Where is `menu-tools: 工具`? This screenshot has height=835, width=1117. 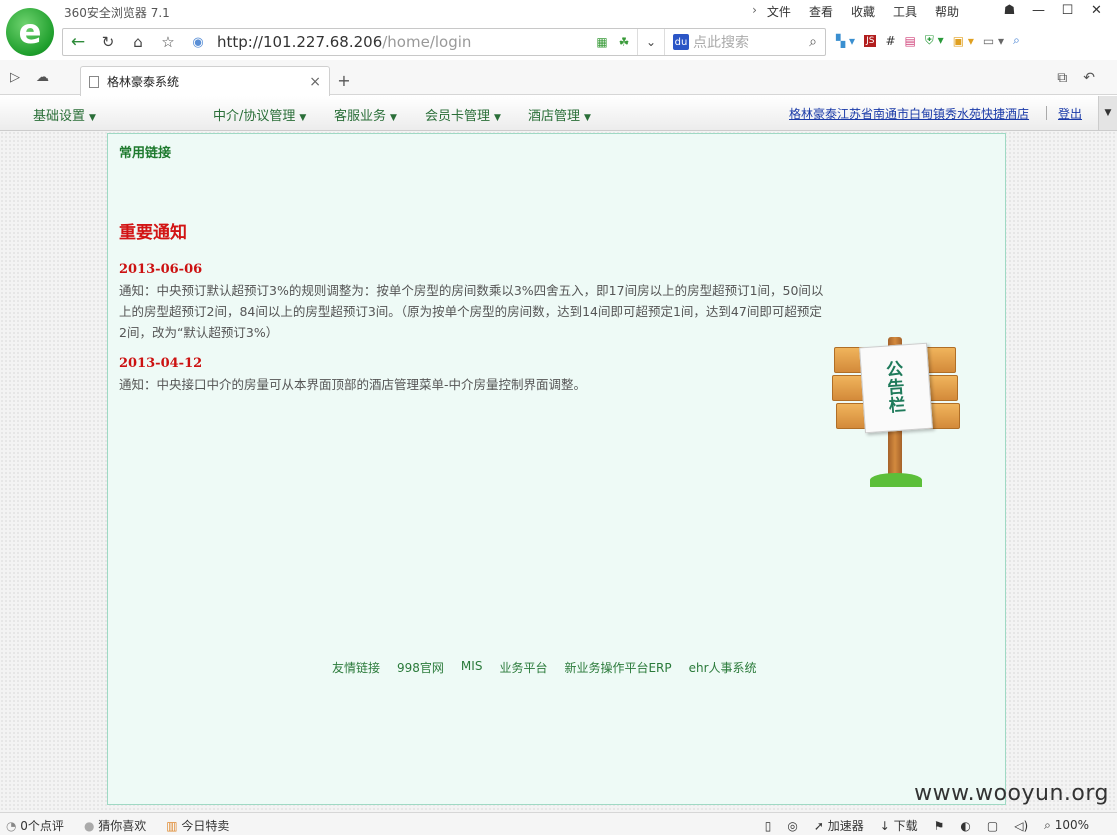 menu-tools: 工具 is located at coordinates (905, 11).